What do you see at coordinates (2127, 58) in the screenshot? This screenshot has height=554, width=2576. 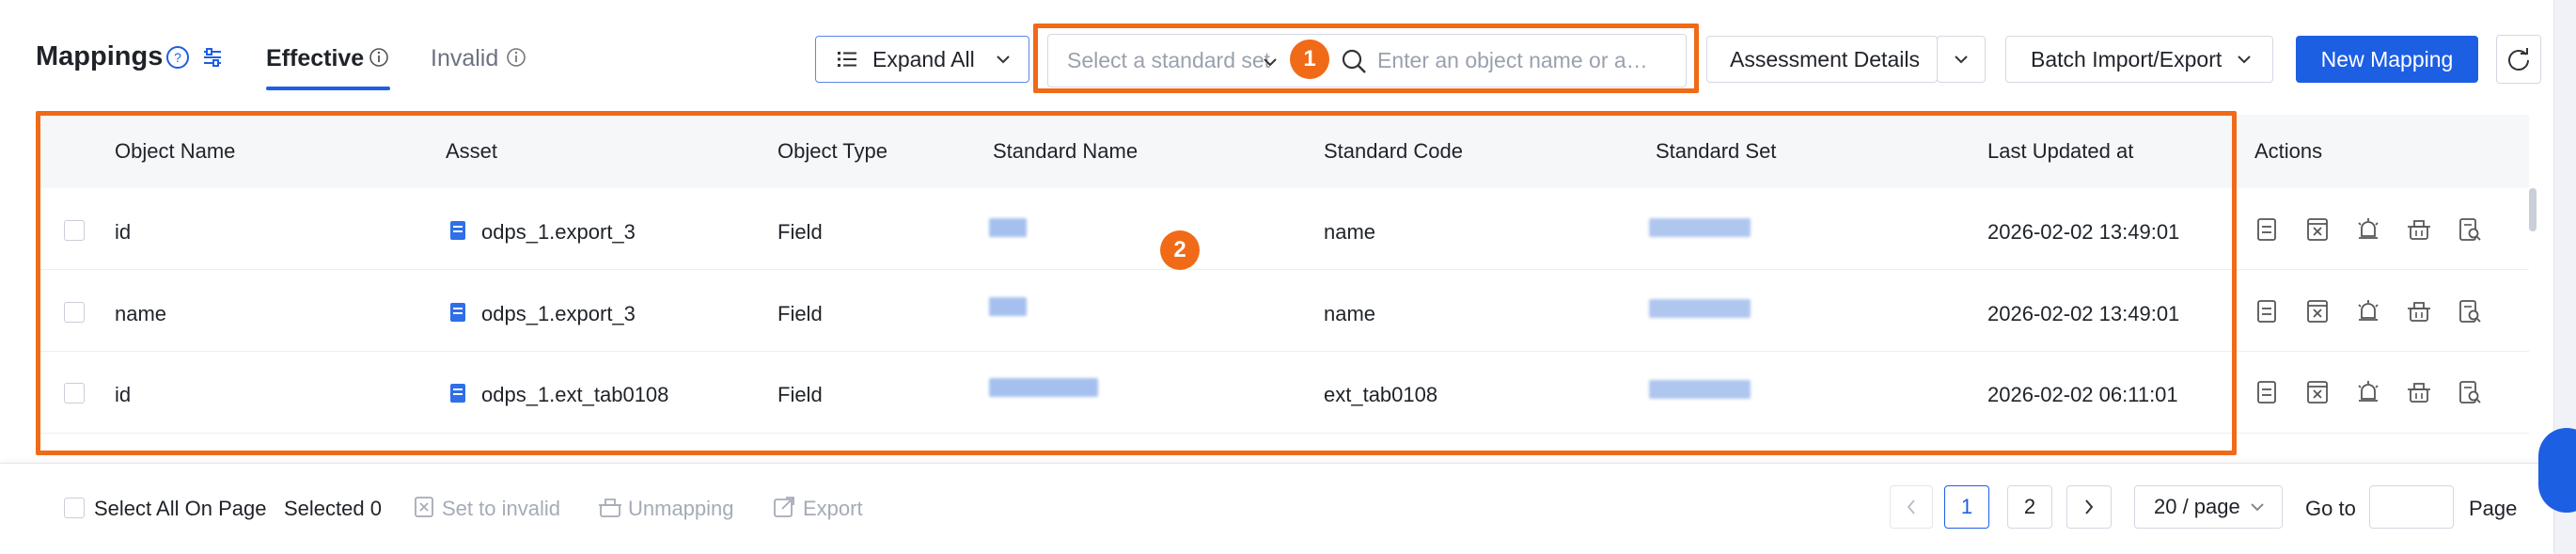 I see `batch-label: Batch Import/Export` at bounding box center [2127, 58].